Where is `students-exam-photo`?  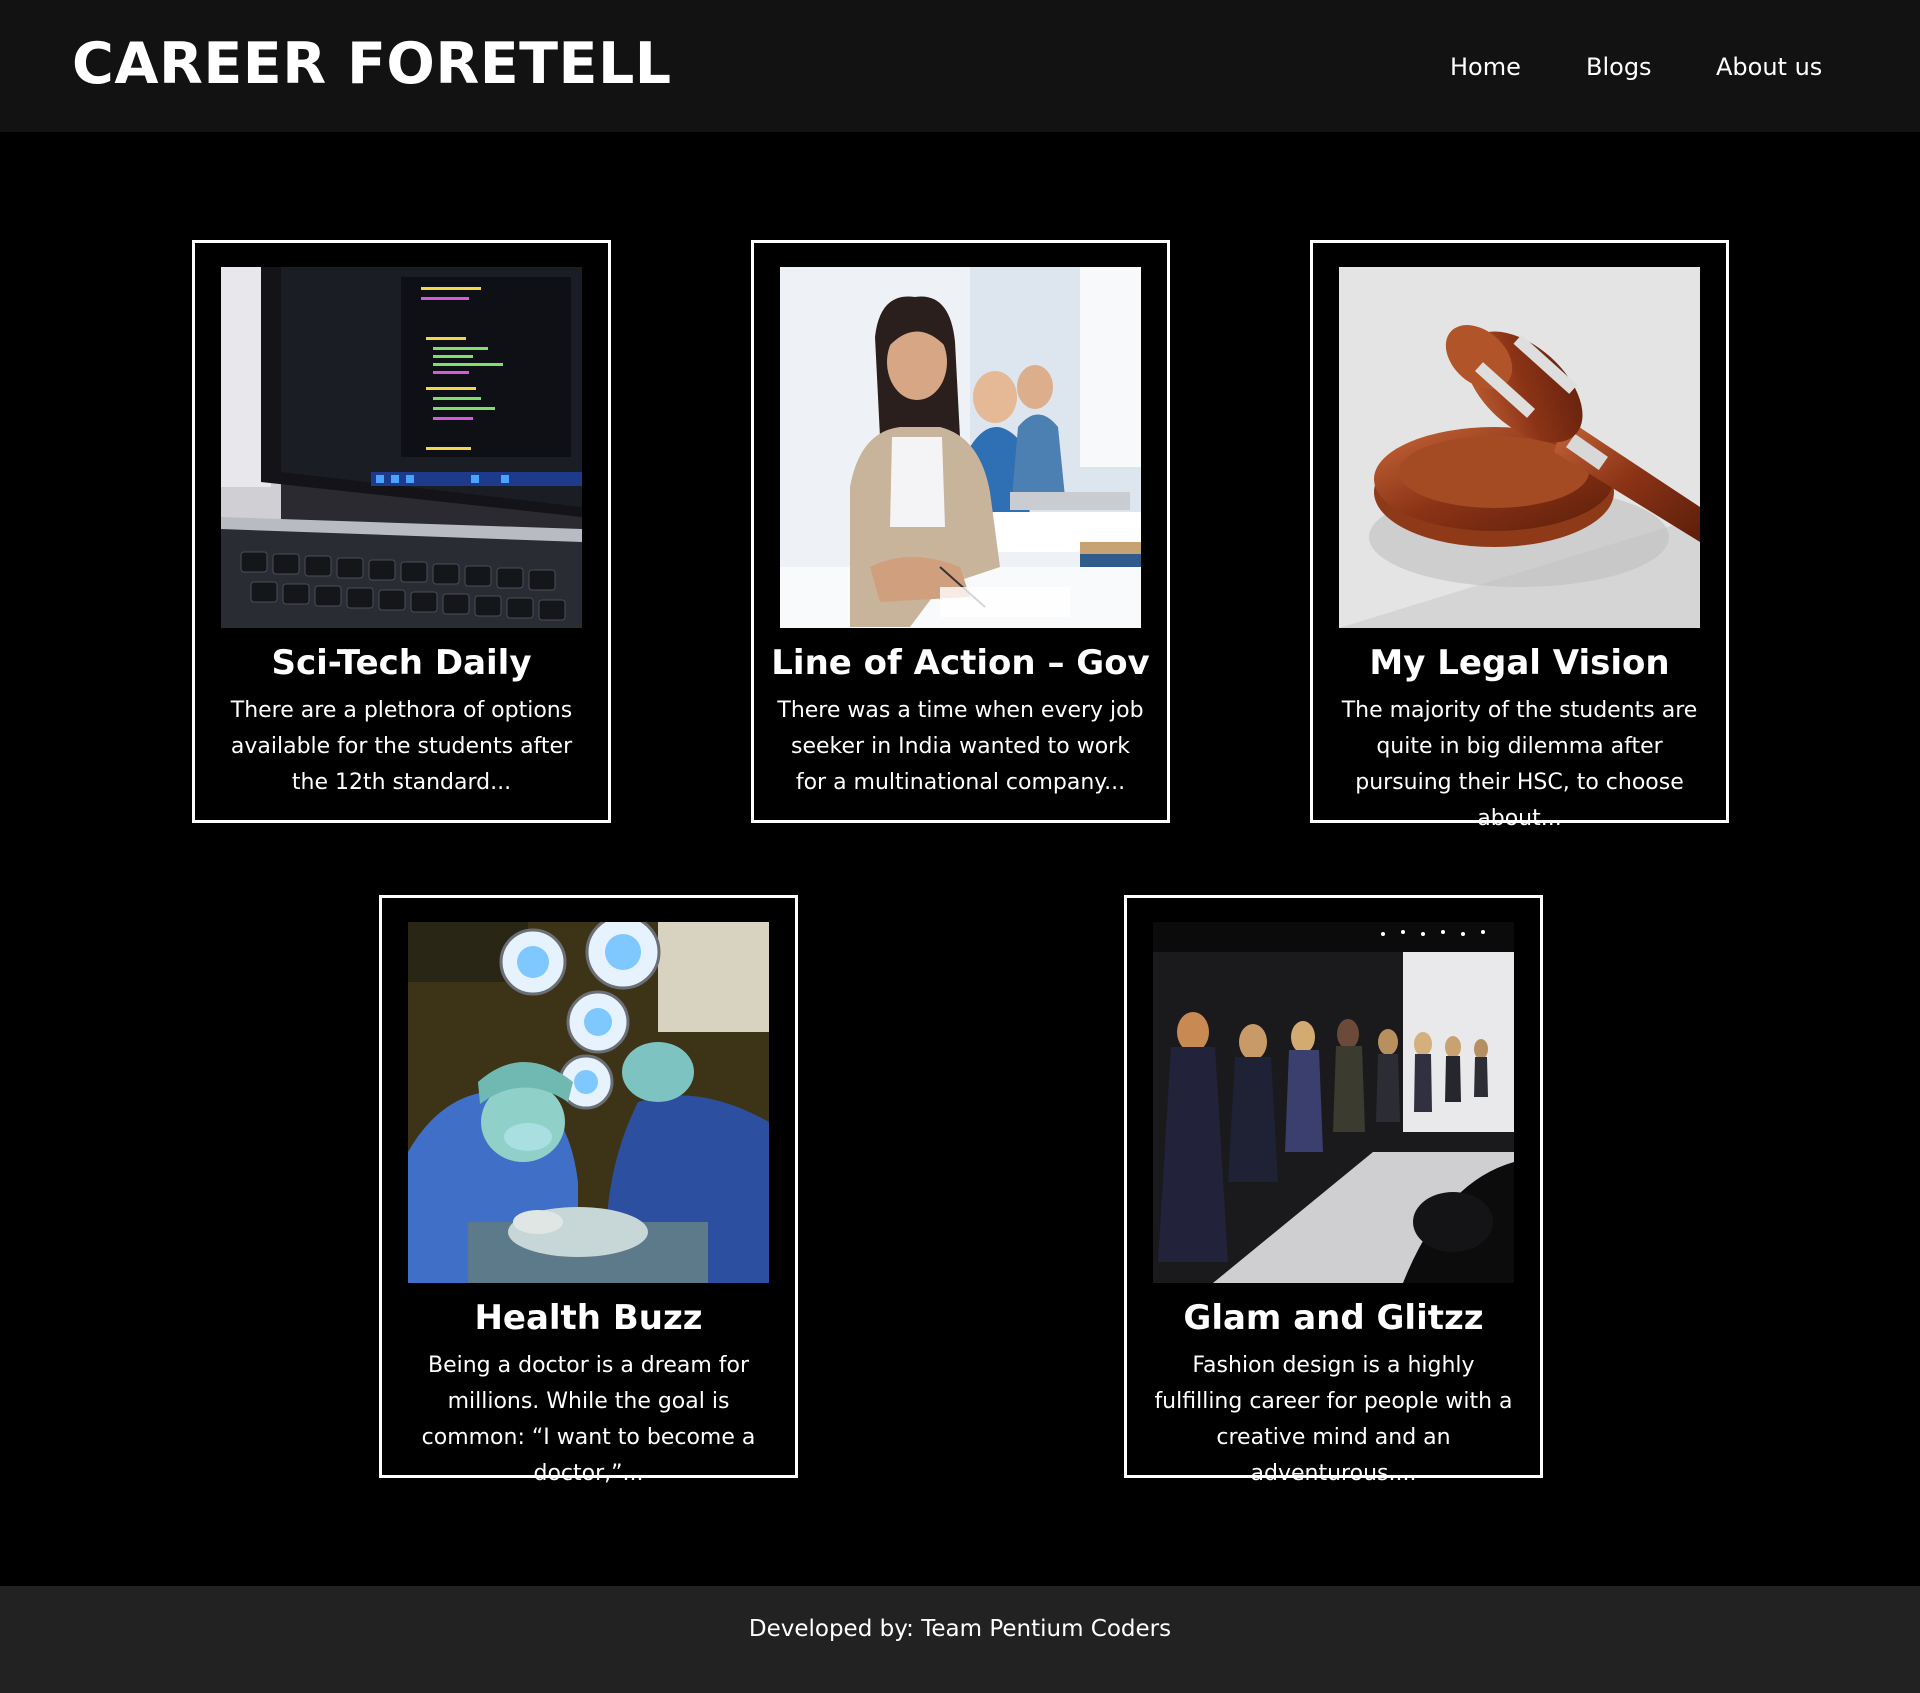
students-exam-photo is located at coordinates (960, 447).